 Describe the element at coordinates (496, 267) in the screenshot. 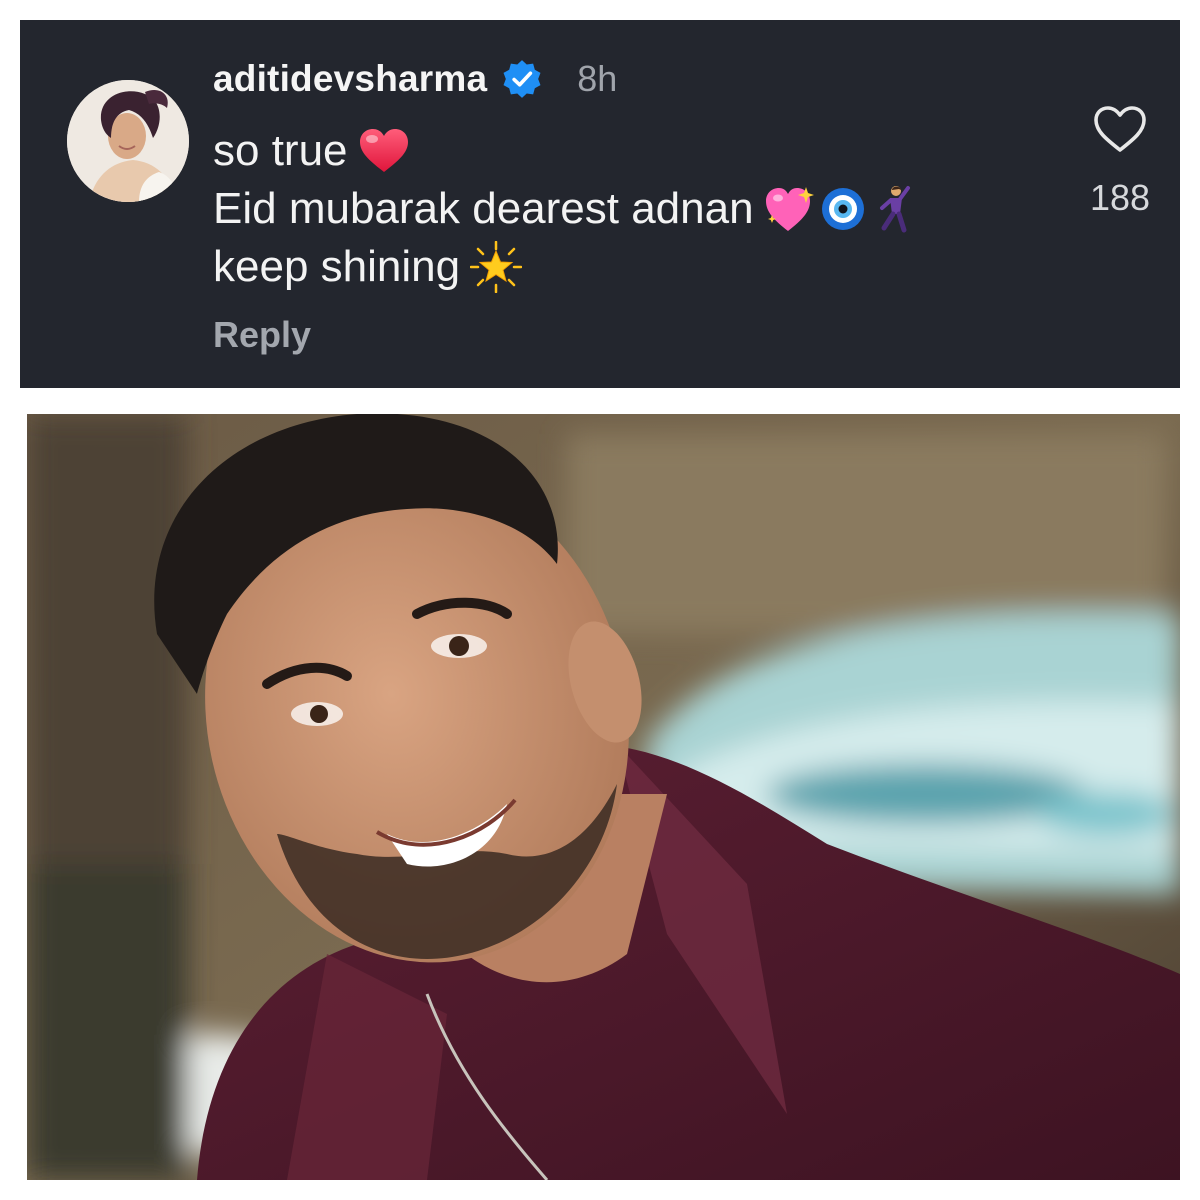

I see `glowing-star-icon` at that location.